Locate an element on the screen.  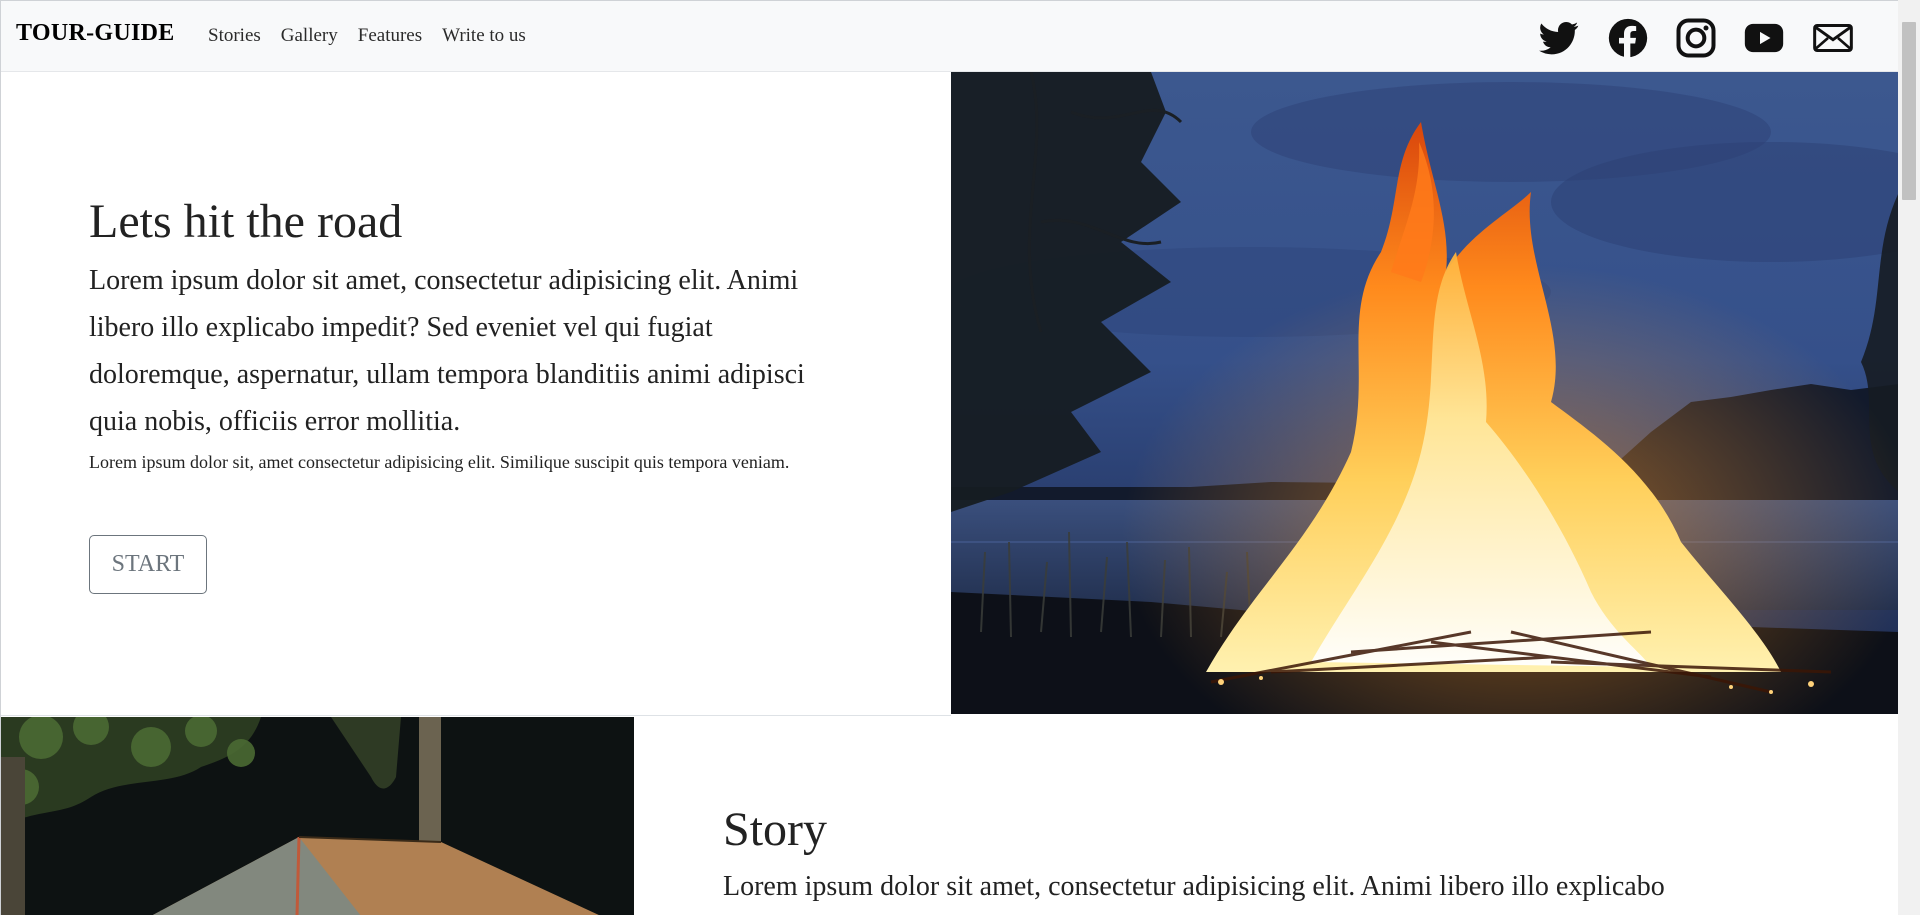
envelope-icon is located at coordinates (1833, 38).